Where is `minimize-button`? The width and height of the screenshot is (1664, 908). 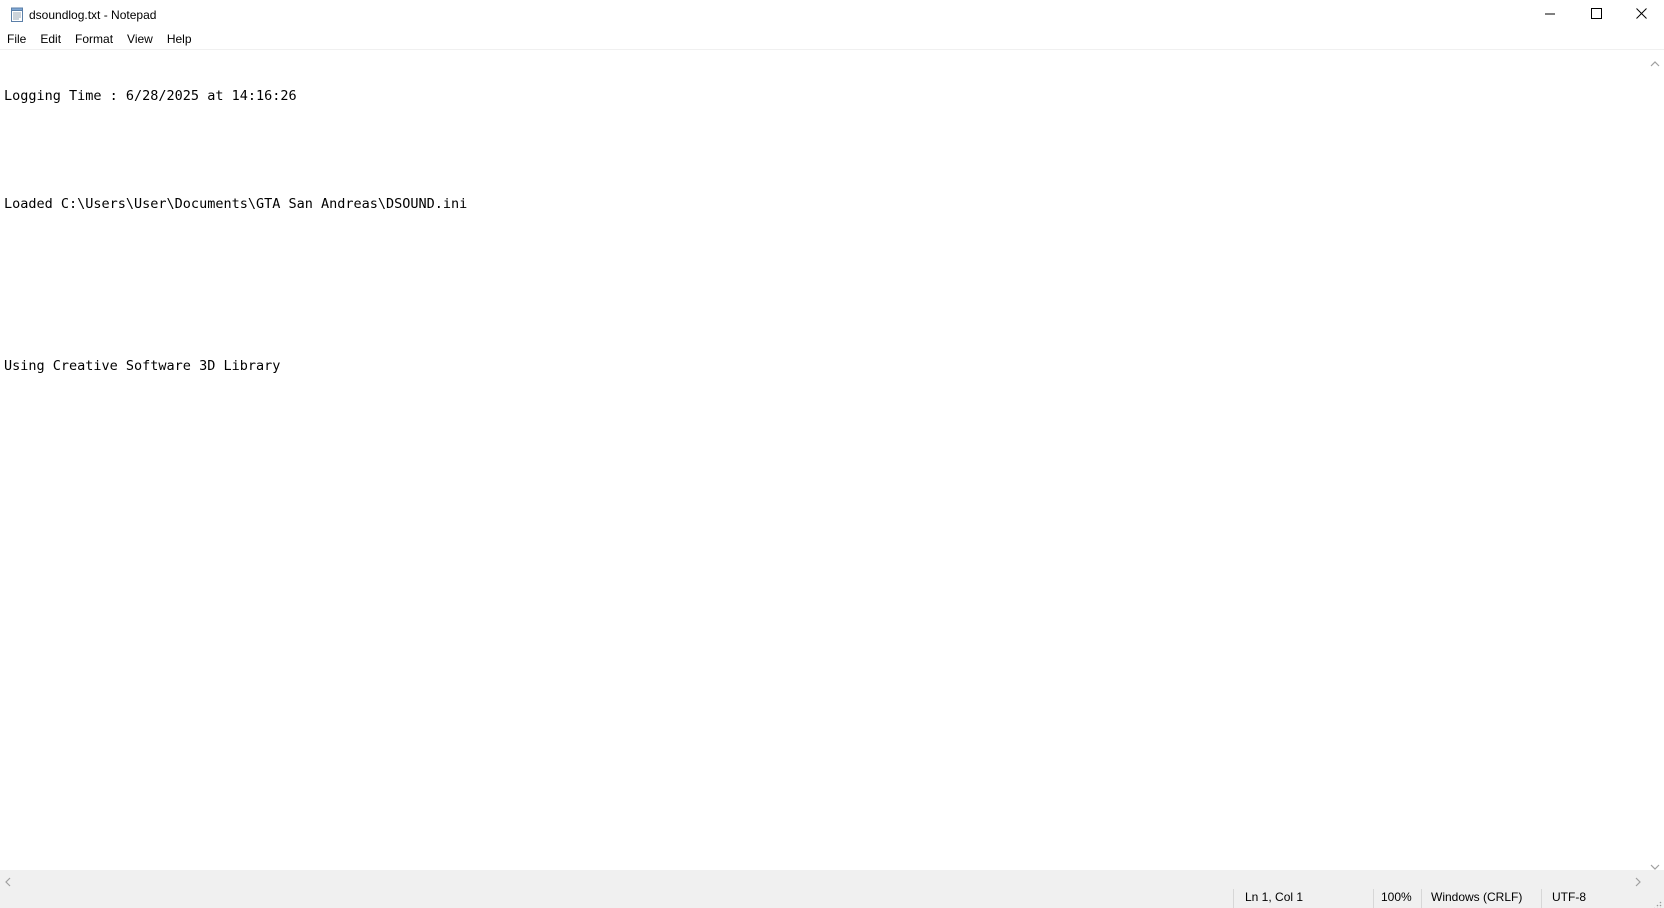
minimize-button is located at coordinates (1550, 14).